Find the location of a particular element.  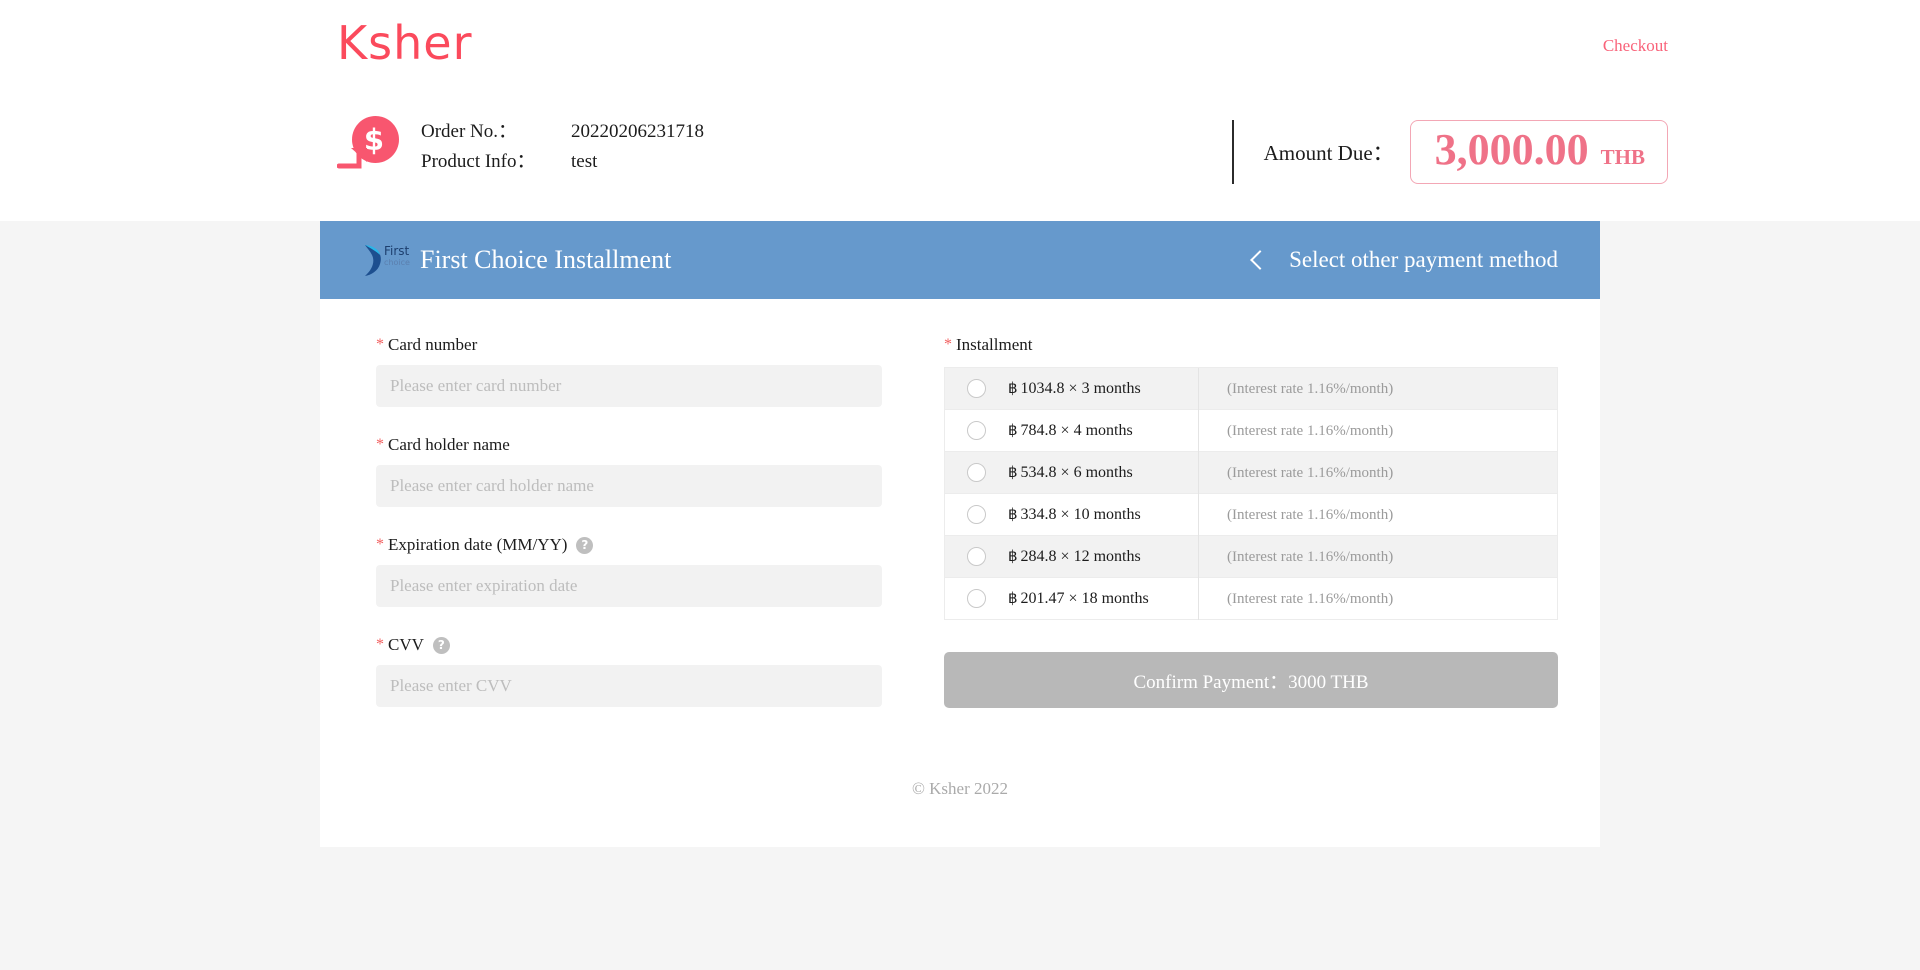

order-no-value: 20220206231718 is located at coordinates (637, 131).